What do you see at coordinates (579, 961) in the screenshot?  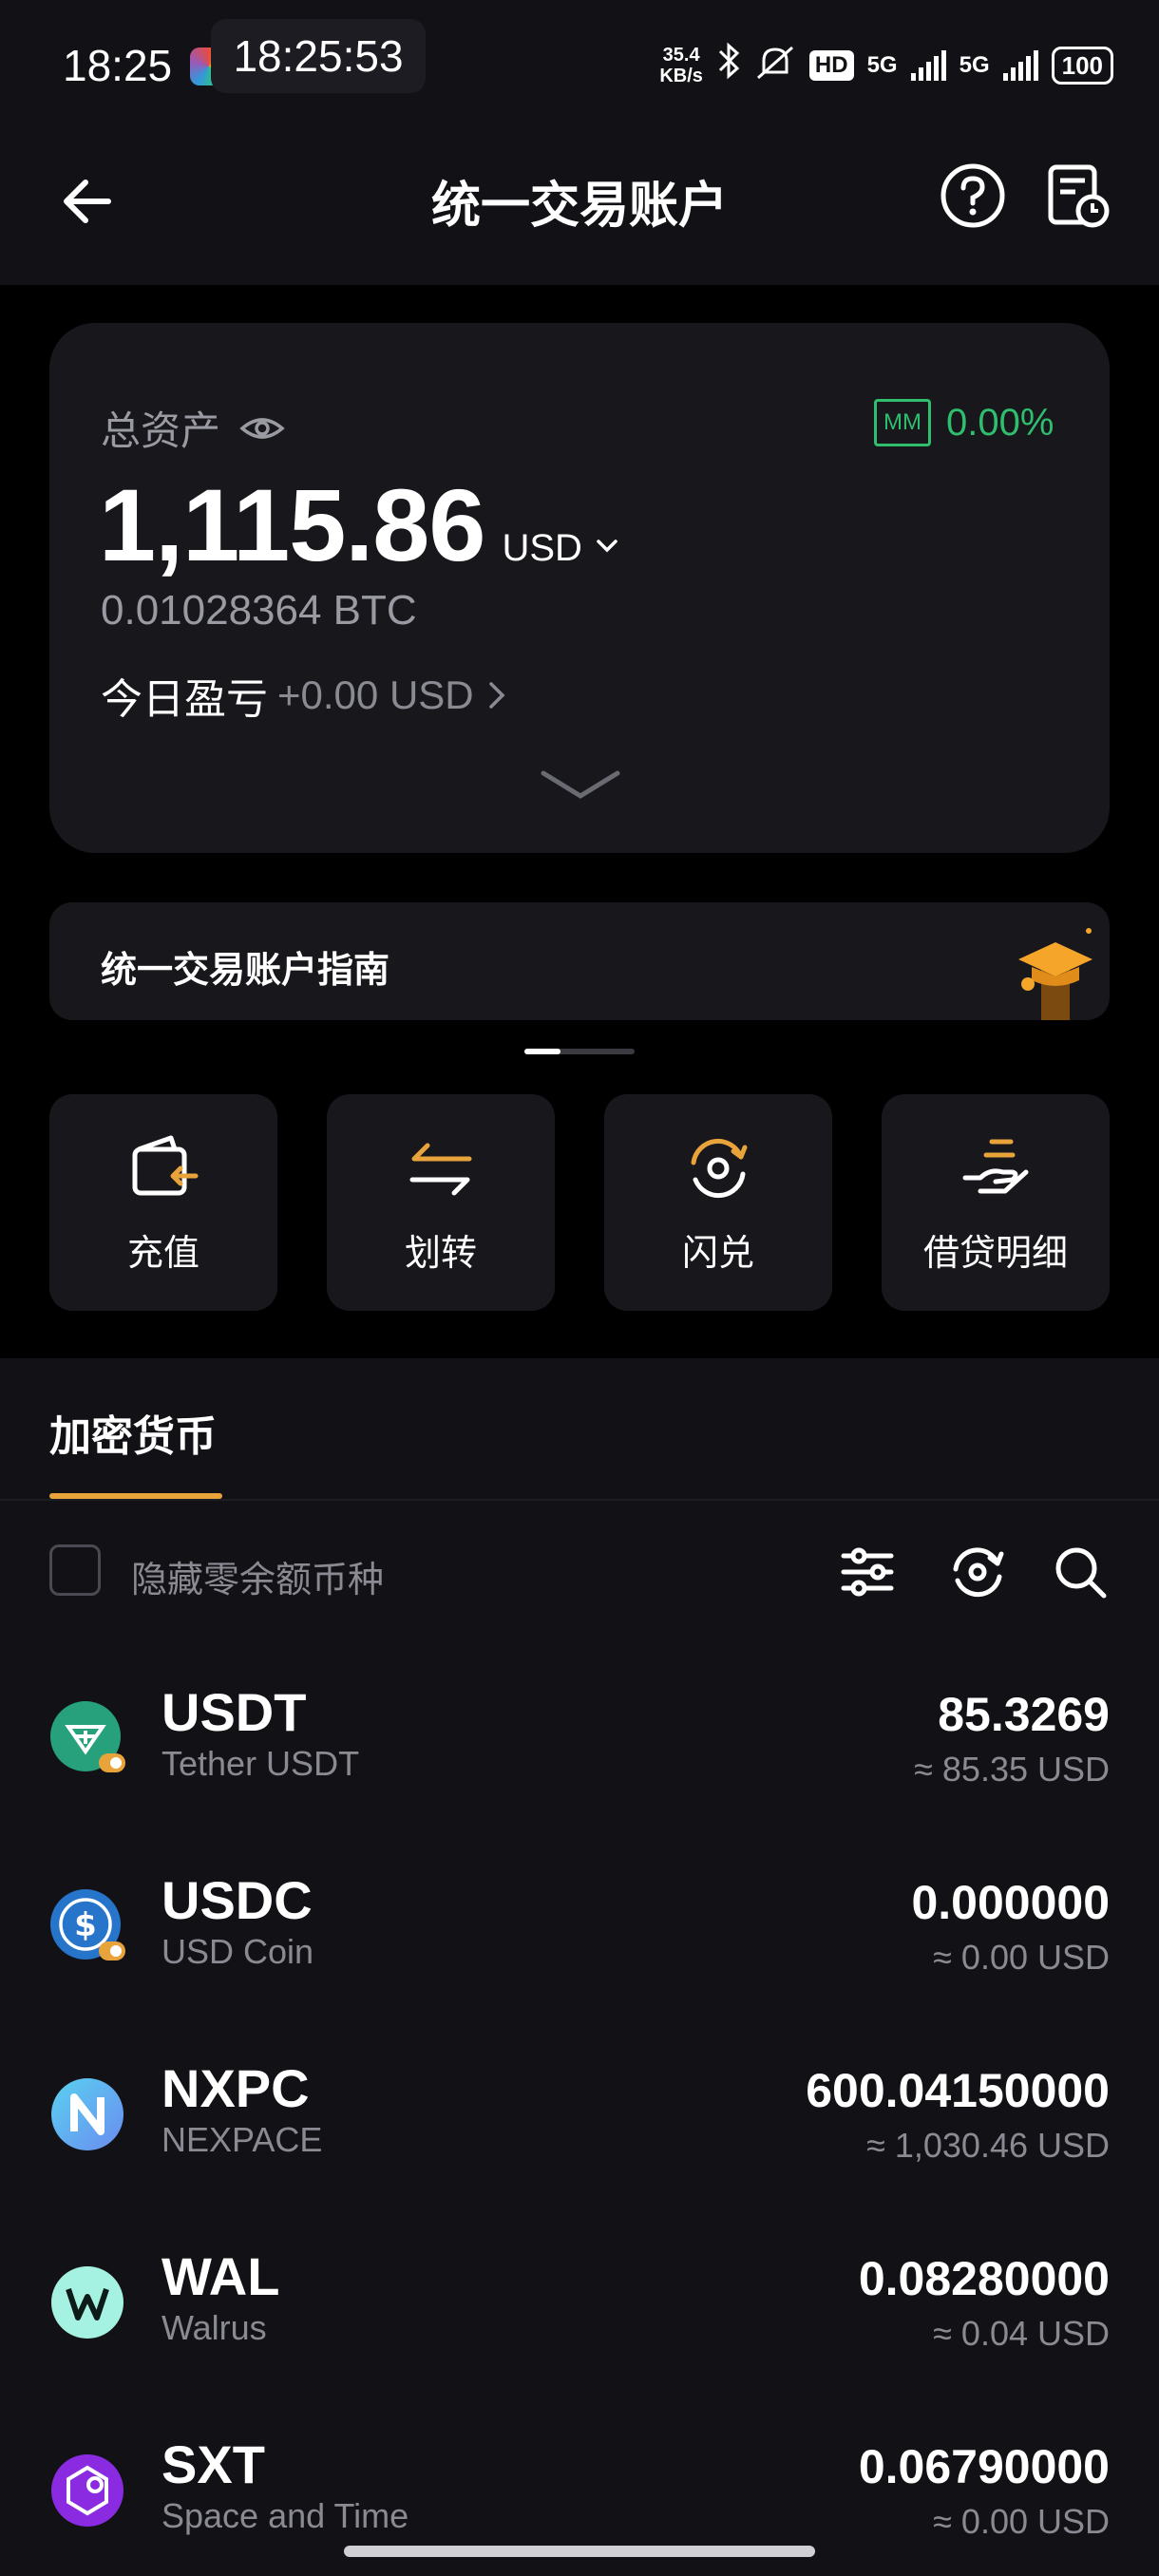 I see `guide-banner: 统一交易账户指南` at bounding box center [579, 961].